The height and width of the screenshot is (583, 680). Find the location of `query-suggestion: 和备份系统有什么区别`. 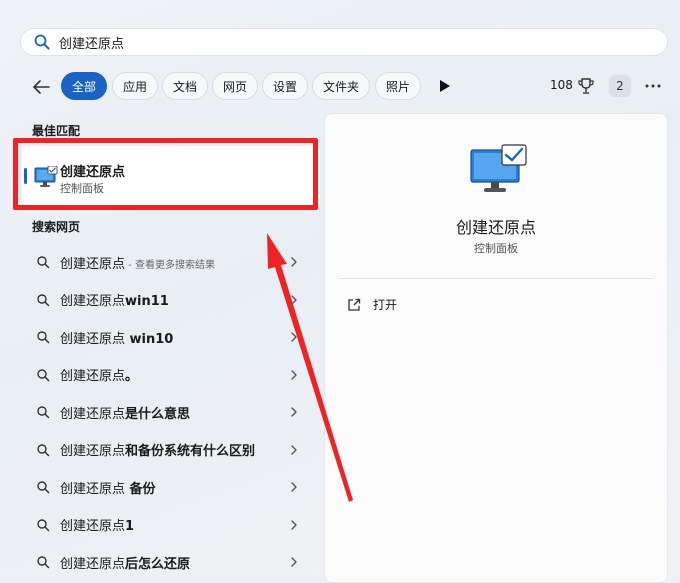

query-suggestion: 和备份系统有什么区别 is located at coordinates (190, 451).